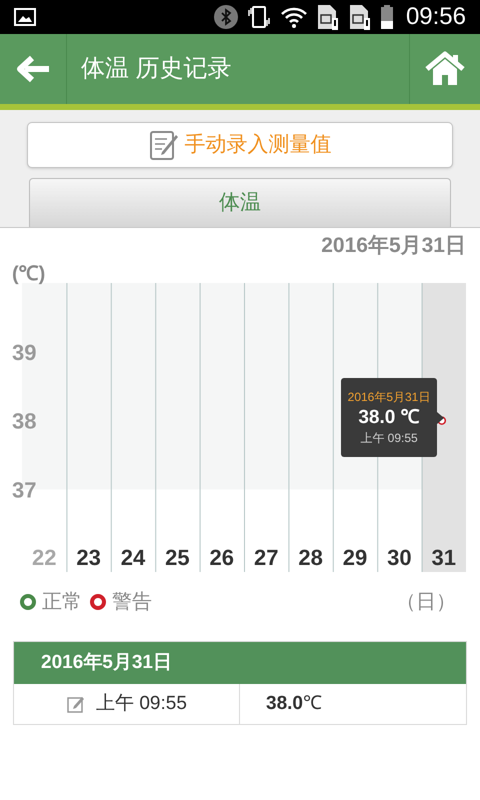 The image size is (480, 800). Describe the element at coordinates (444, 557) in the screenshot. I see `x-axis-label: 31` at that location.